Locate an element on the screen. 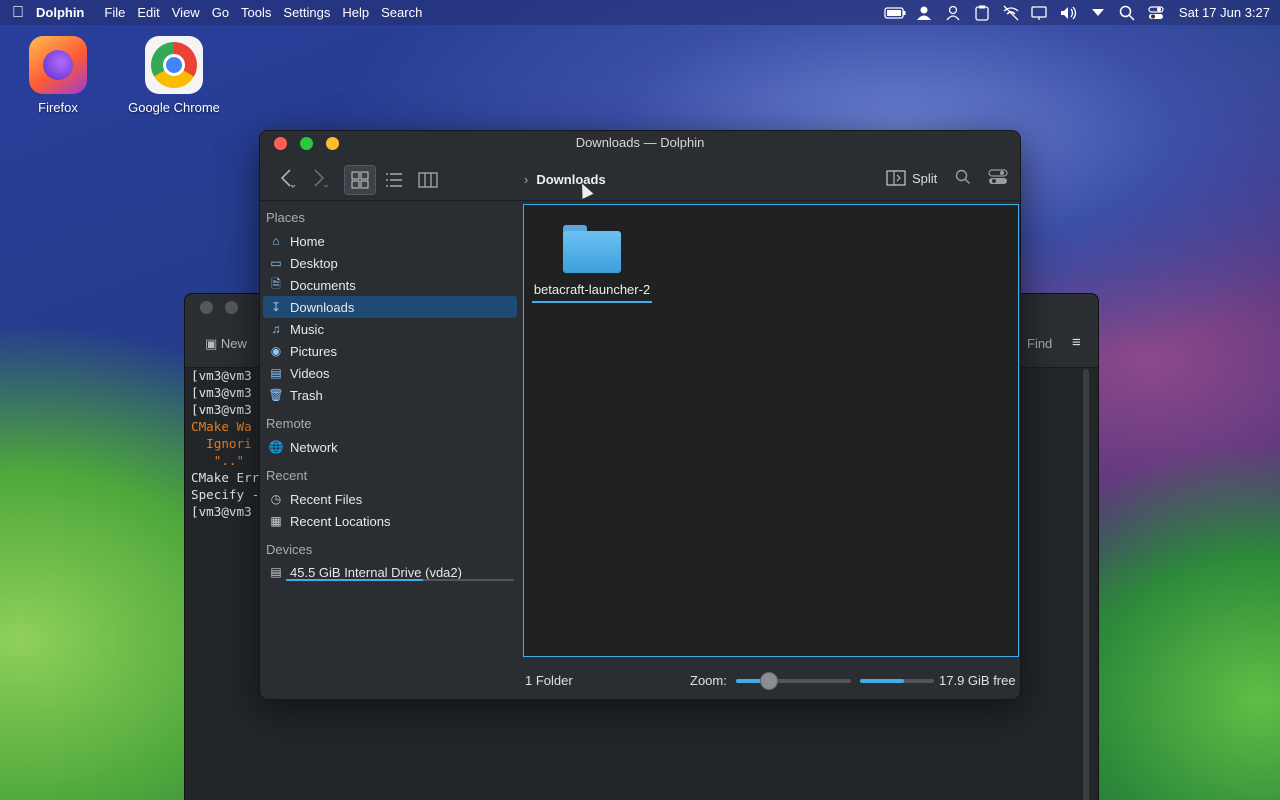  sidebar-item-label: Recent Files is located at coordinates (326, 499).